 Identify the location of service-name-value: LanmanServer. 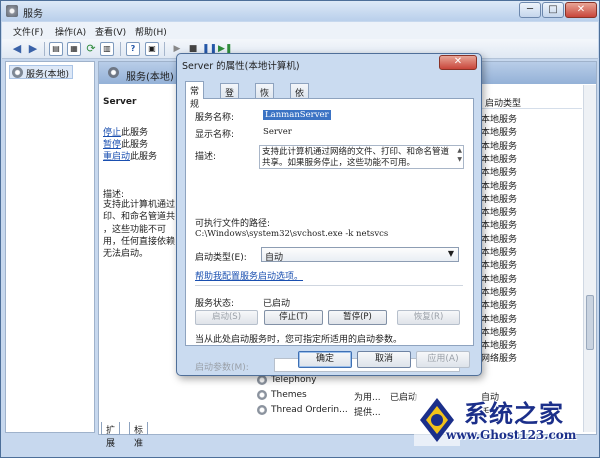
(297, 115).